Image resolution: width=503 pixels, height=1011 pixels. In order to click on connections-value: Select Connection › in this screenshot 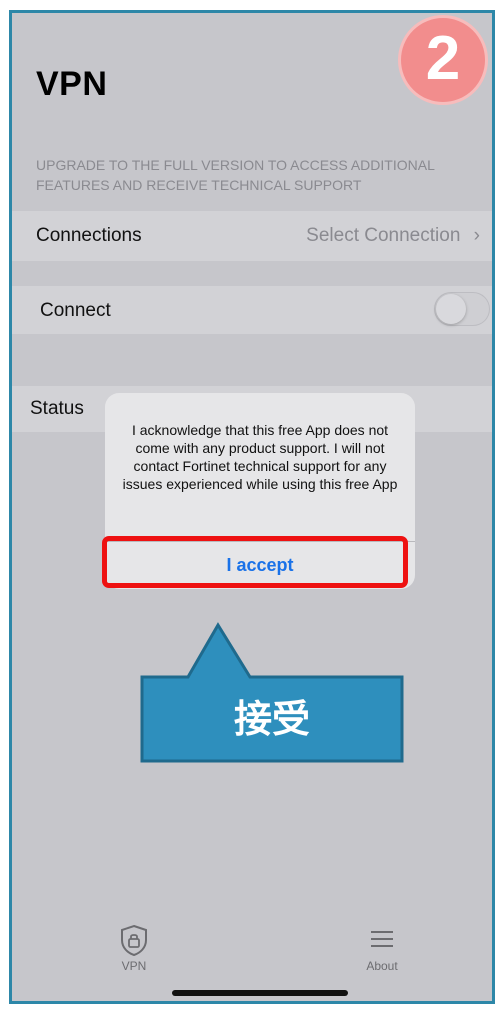, I will do `click(393, 236)`.